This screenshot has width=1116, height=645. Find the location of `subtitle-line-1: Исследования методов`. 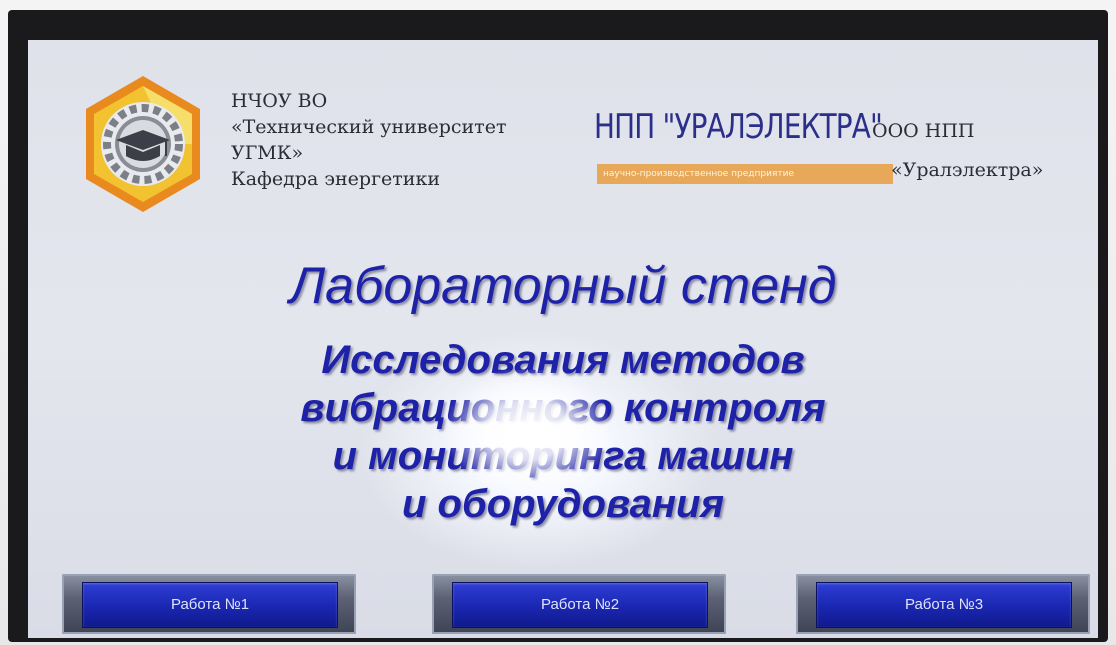

subtitle-line-1: Исследования методов is located at coordinates (563, 360).